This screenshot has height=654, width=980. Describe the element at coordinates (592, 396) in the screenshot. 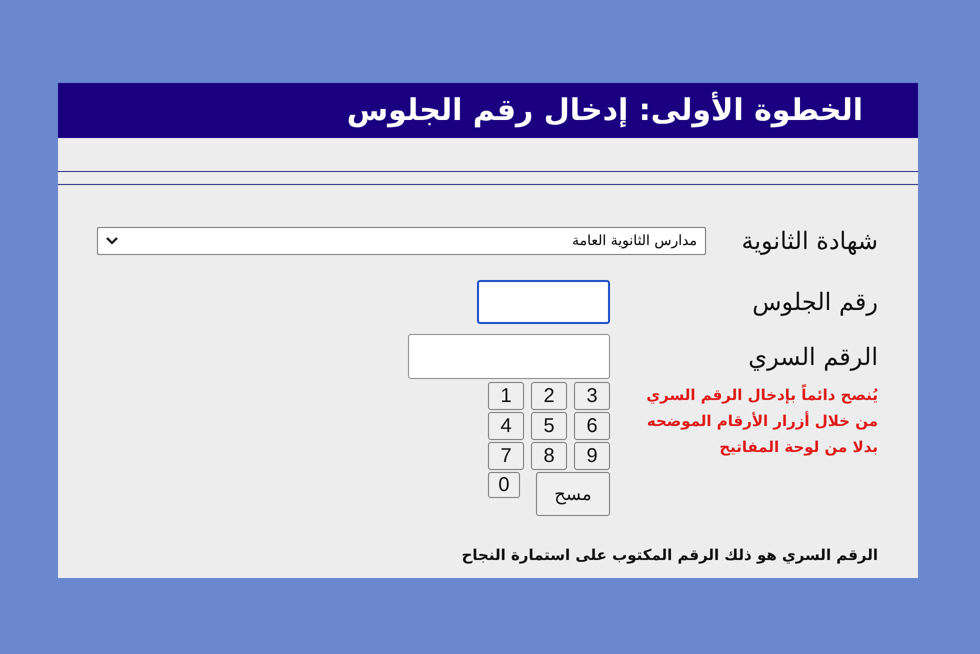

I see `digit-key: 3` at that location.